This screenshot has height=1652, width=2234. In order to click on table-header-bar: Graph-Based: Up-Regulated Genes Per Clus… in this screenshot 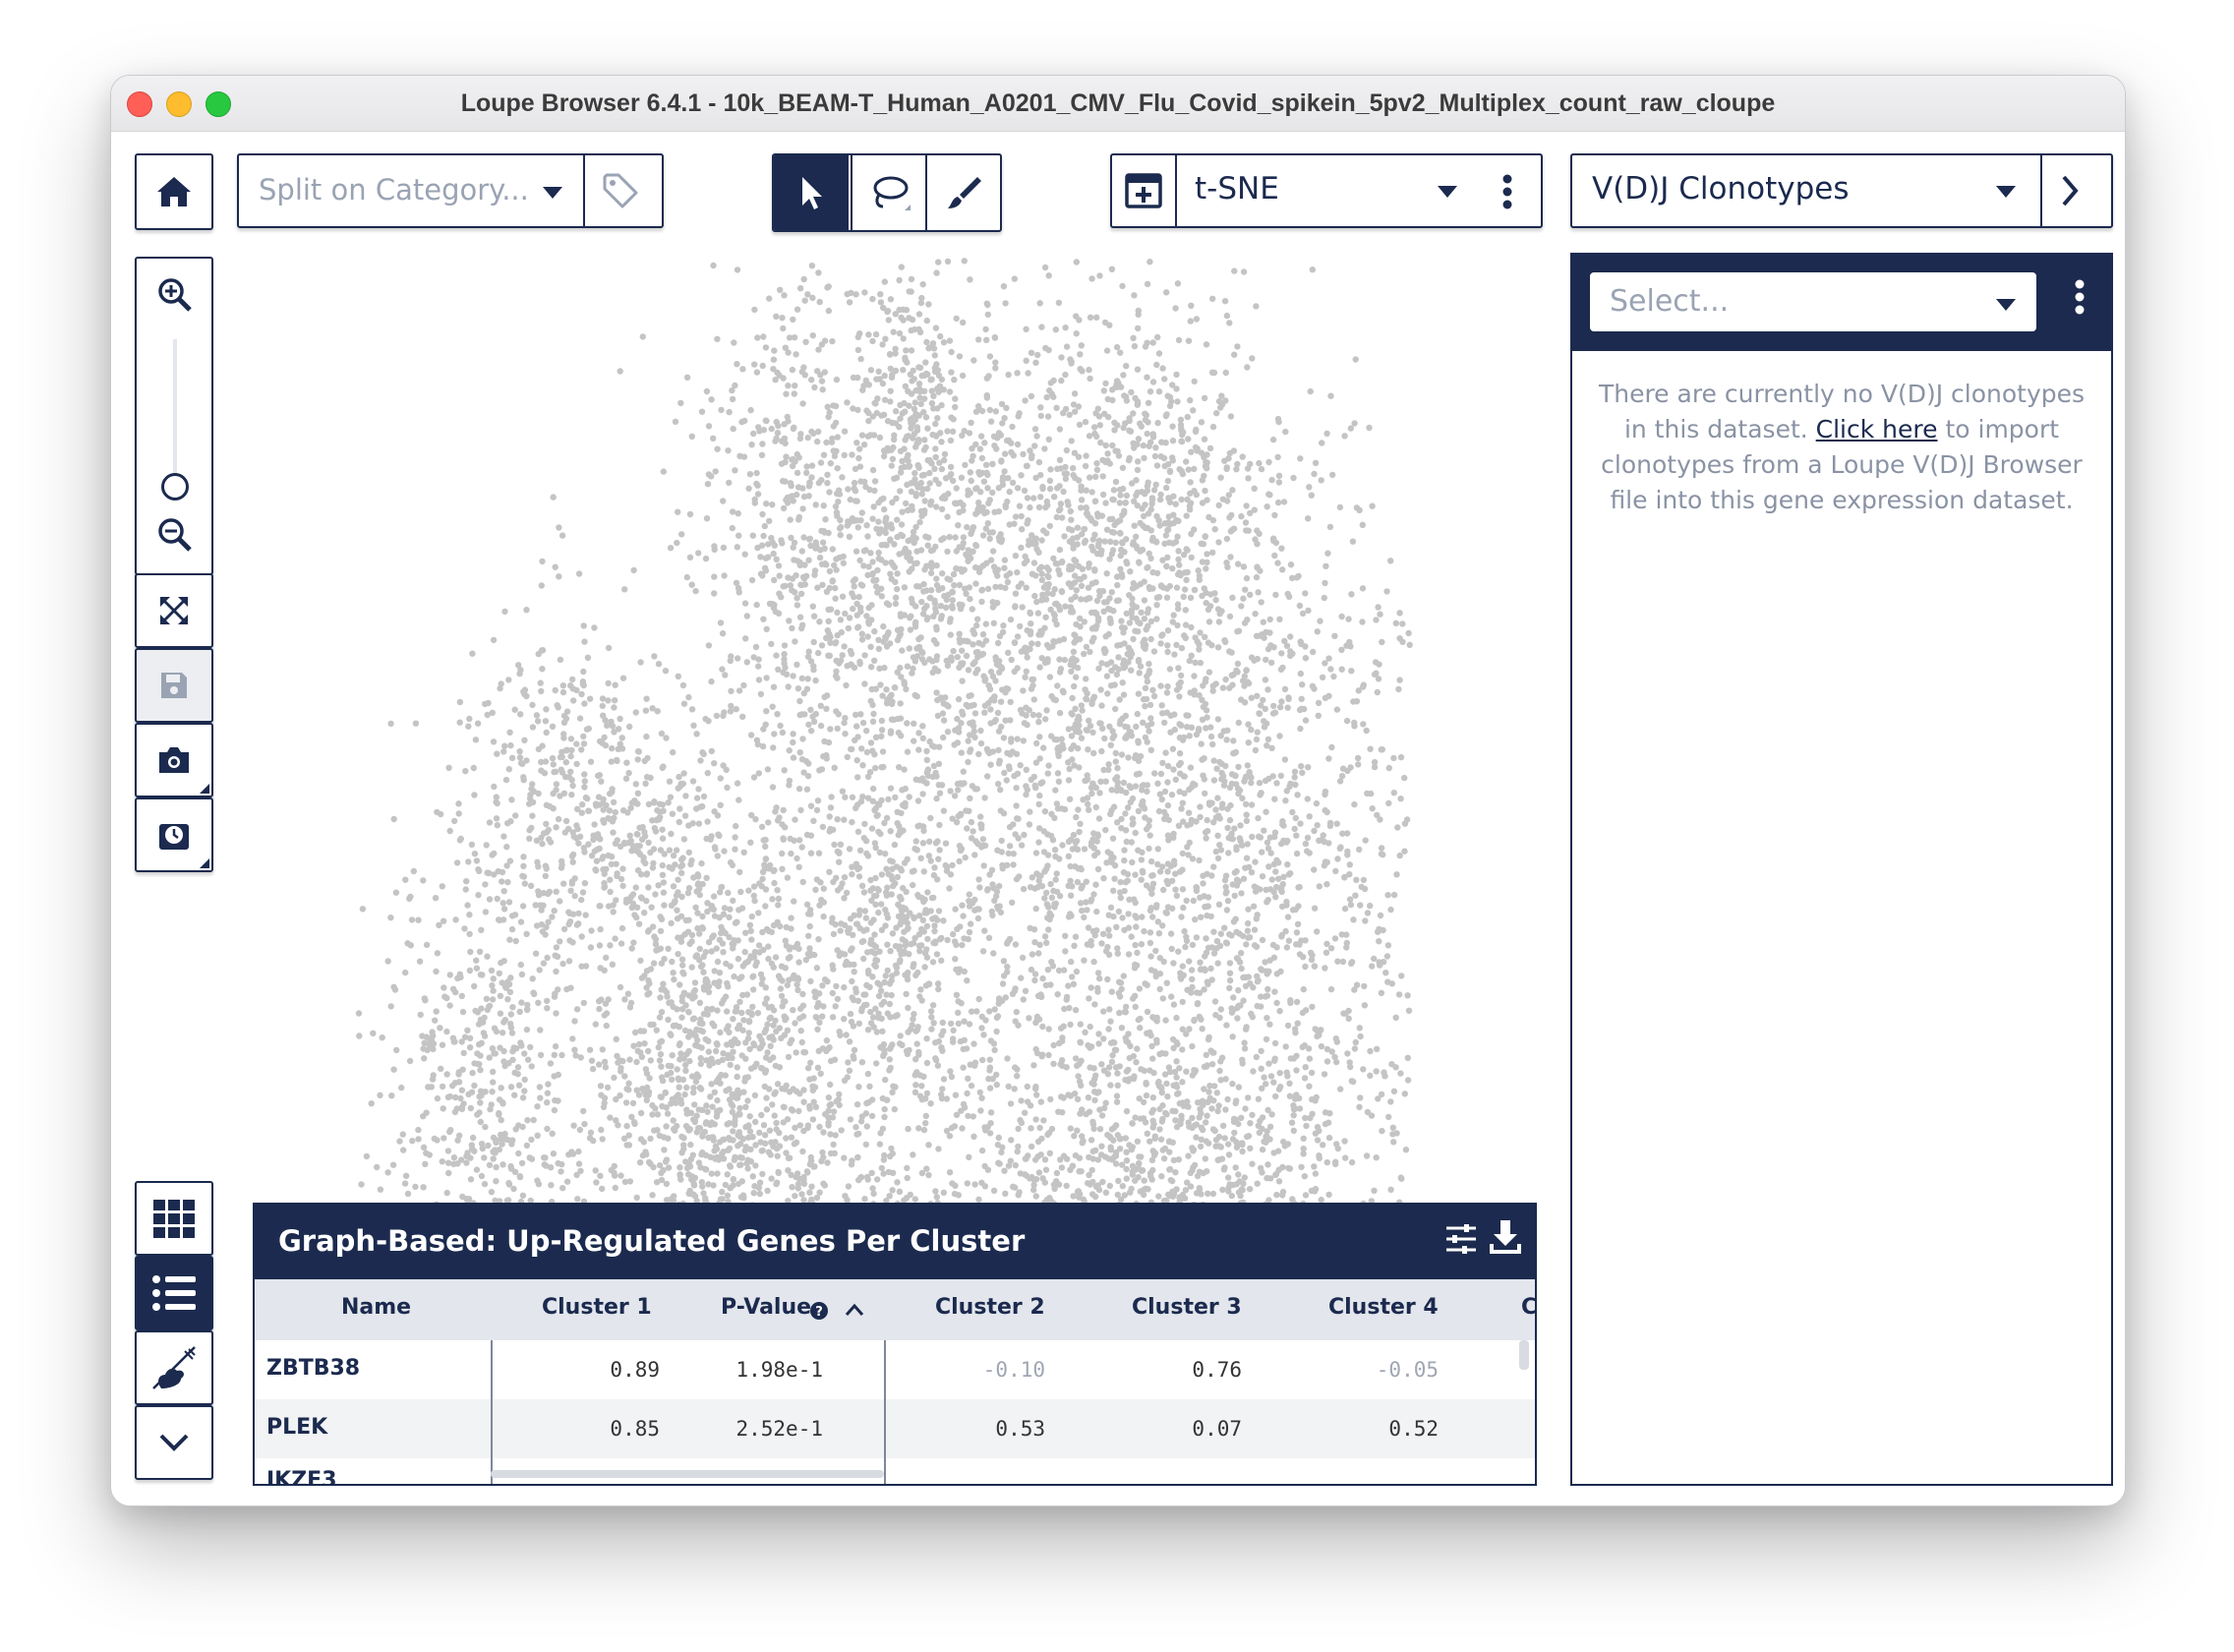, I will do `click(895, 1242)`.